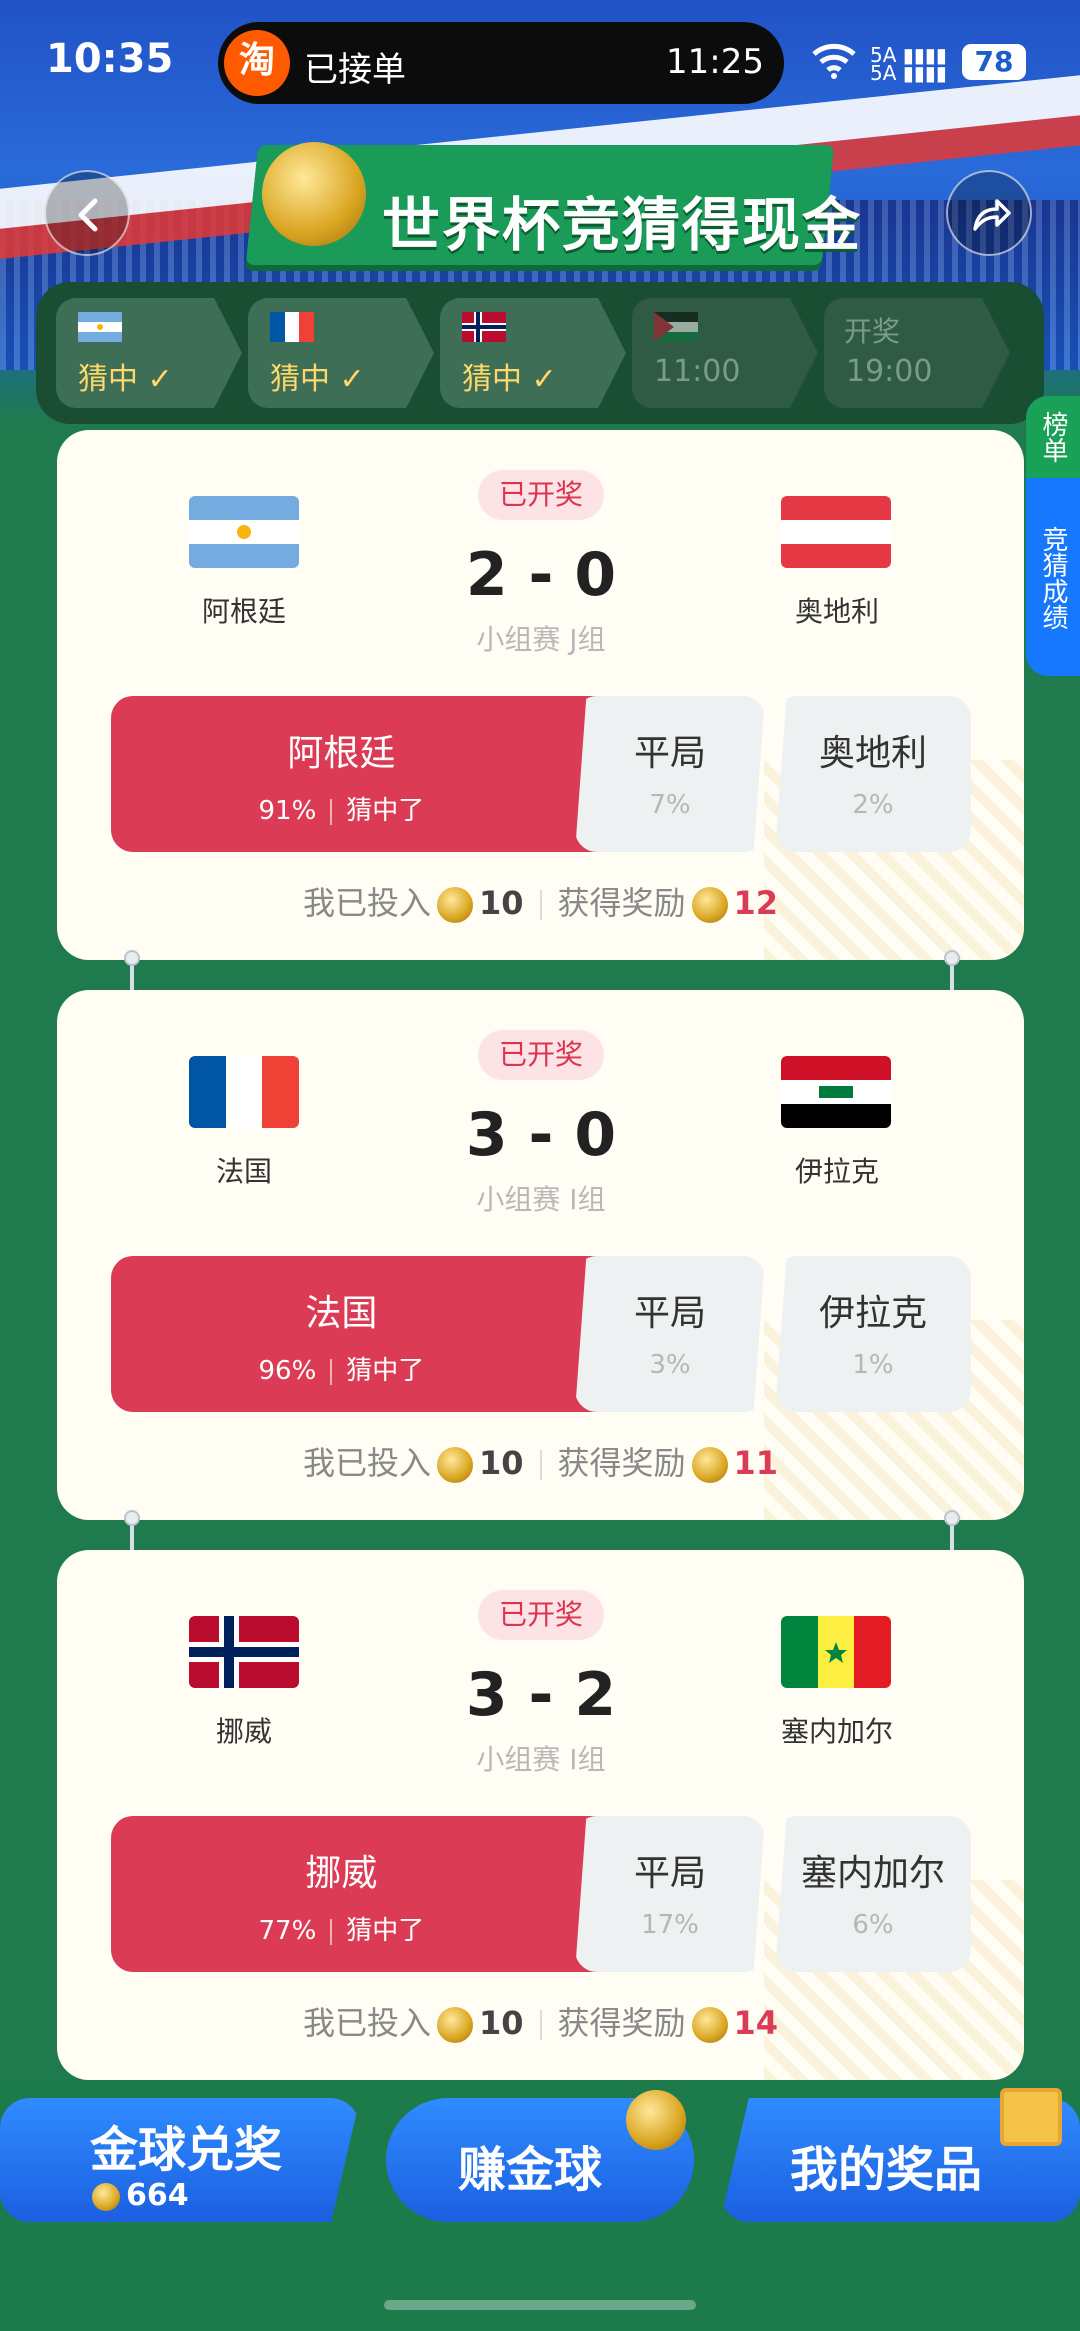 This screenshot has width=1080, height=2331. I want to click on home-win-option: 挪威 77% 猜中了, so click(367, 1894).